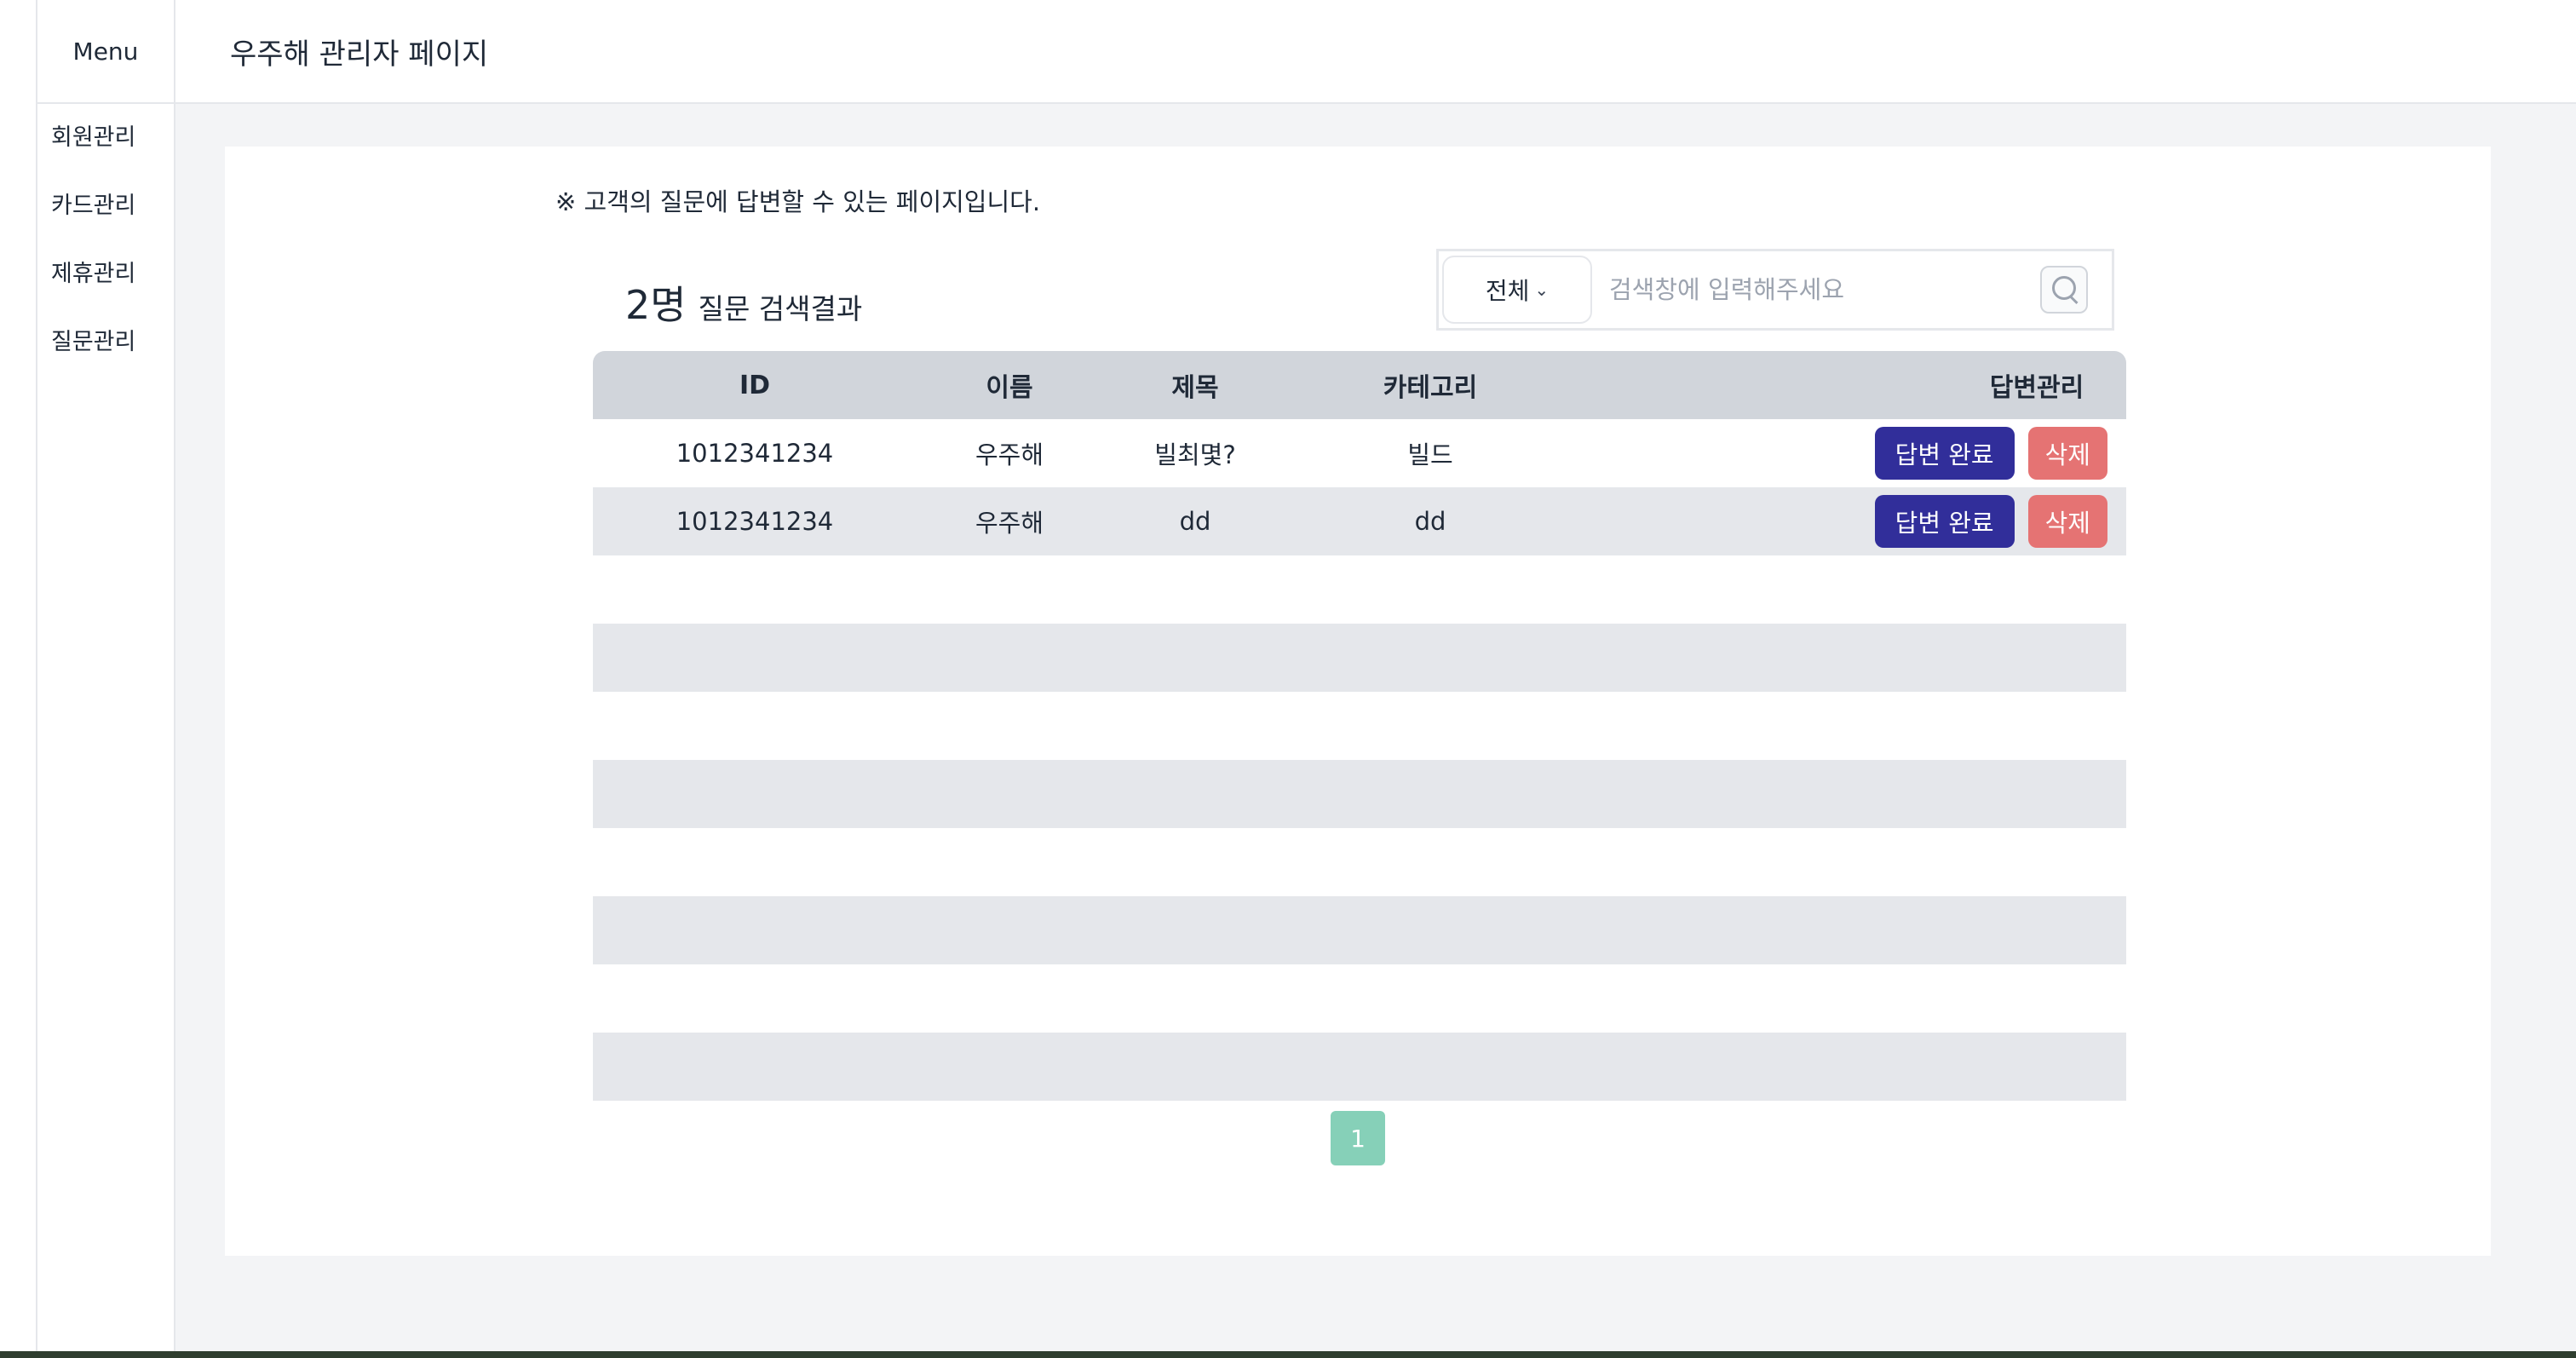 This screenshot has height=1358, width=2576. Describe the element at coordinates (781, 308) in the screenshot. I see `result-label: 질문 검색결과` at that location.